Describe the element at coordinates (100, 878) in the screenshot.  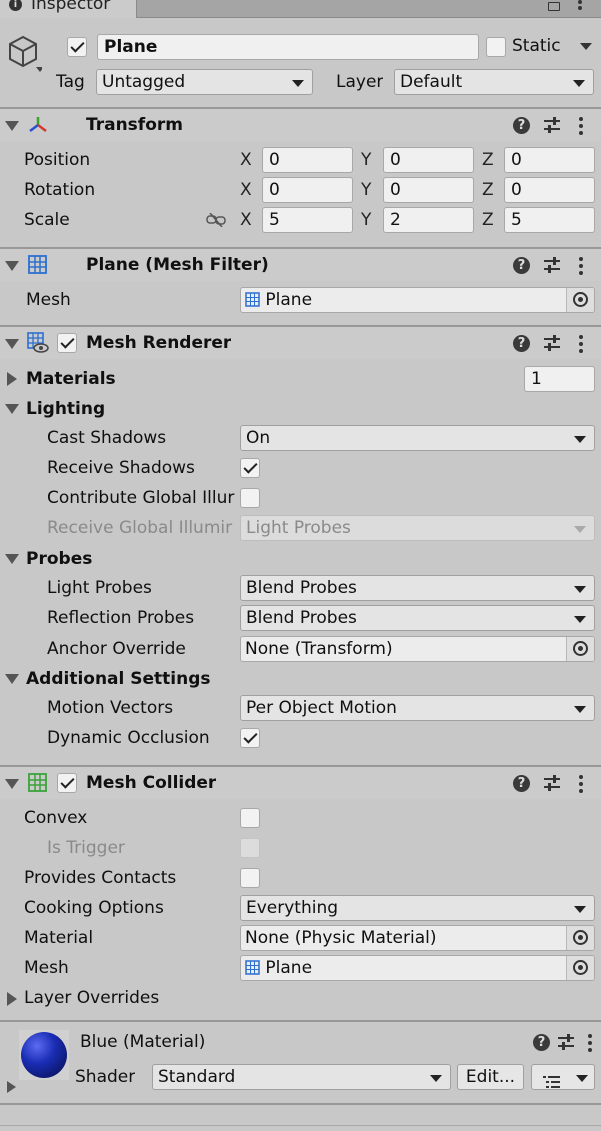
I see `provides-contacts-label: Provides Contacts` at that location.